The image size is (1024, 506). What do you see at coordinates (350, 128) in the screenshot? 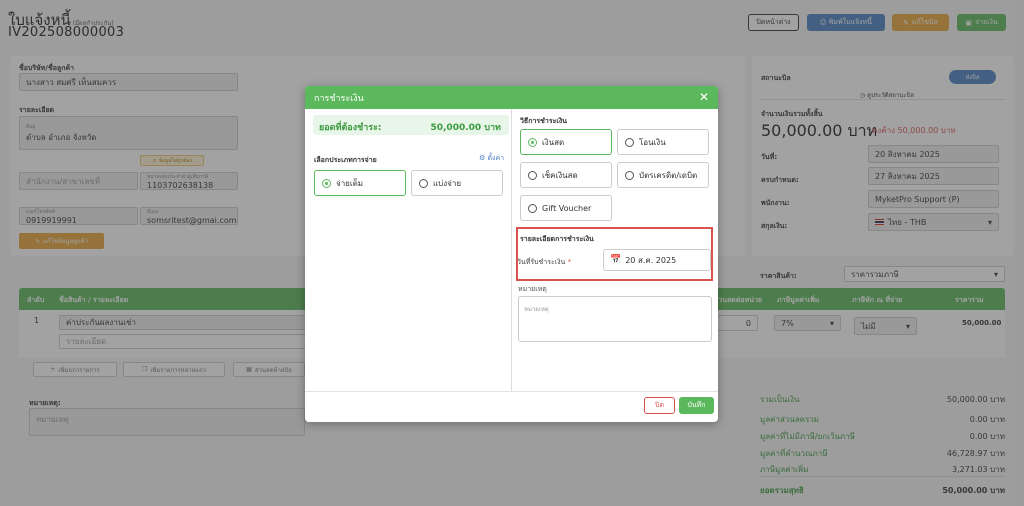
I see `amount-due-label: ยอดที่ต้องชำระ:` at bounding box center [350, 128].